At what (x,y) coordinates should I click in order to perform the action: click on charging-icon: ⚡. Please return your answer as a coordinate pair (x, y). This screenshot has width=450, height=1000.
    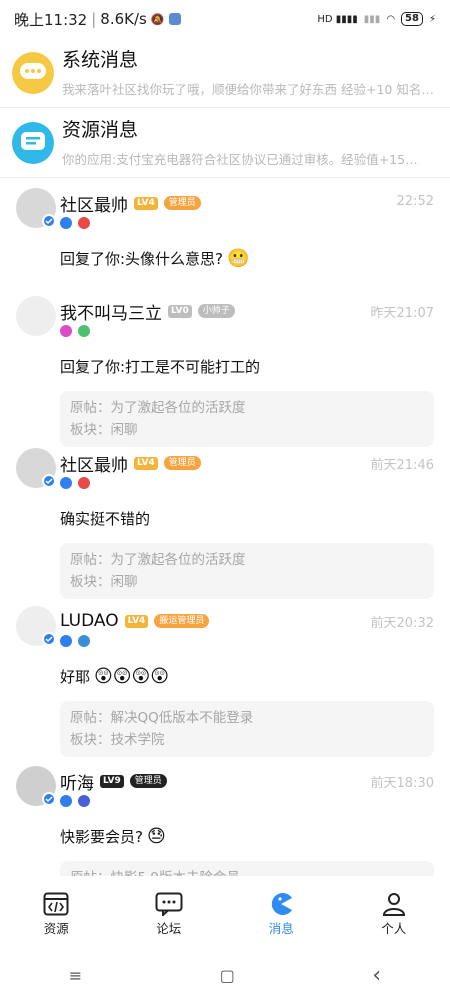
    Looking at the image, I should click on (432, 19).